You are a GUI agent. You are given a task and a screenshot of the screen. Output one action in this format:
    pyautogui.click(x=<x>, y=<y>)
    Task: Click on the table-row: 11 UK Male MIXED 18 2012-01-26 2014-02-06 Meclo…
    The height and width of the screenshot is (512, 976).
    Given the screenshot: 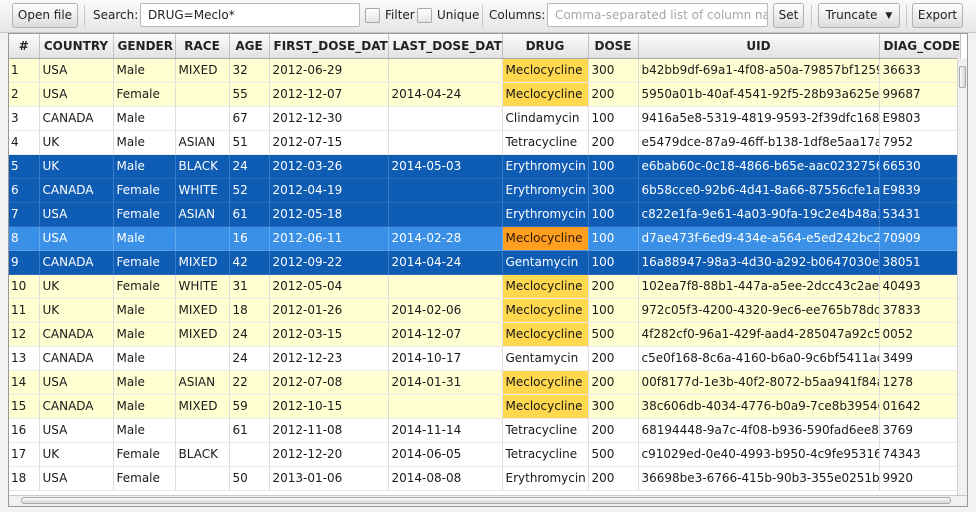 What is the action you would take?
    pyautogui.click(x=485, y=310)
    